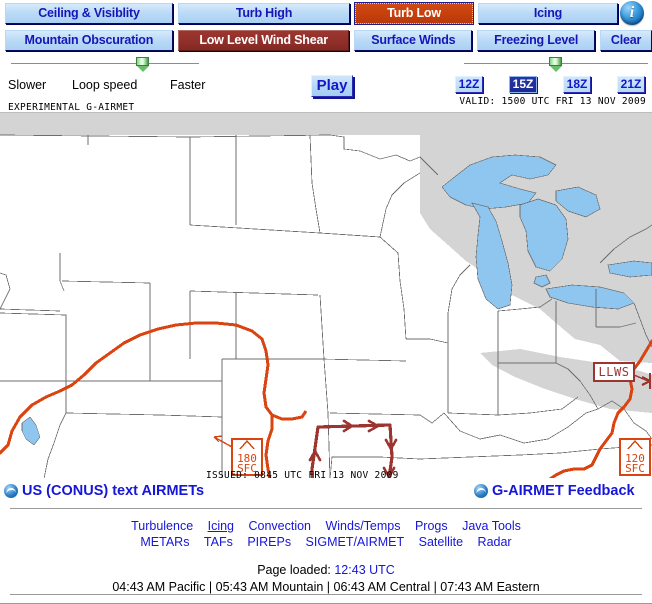  Describe the element at coordinates (71, 107) in the screenshot. I see `experimental-label: EXPERIMENTAL G-AIRMET` at that location.